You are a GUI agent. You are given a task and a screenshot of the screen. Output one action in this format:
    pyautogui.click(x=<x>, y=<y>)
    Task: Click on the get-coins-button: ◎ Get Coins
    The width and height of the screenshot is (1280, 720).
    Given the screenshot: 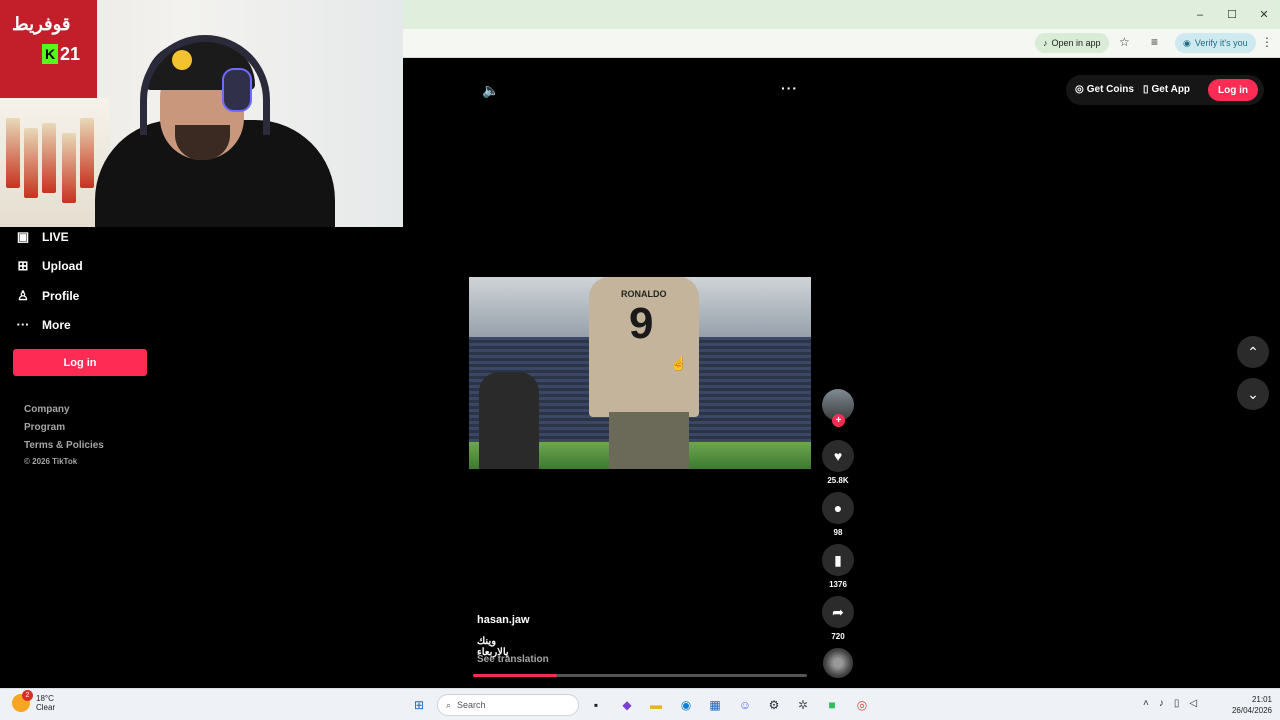 What is the action you would take?
    pyautogui.click(x=1104, y=89)
    